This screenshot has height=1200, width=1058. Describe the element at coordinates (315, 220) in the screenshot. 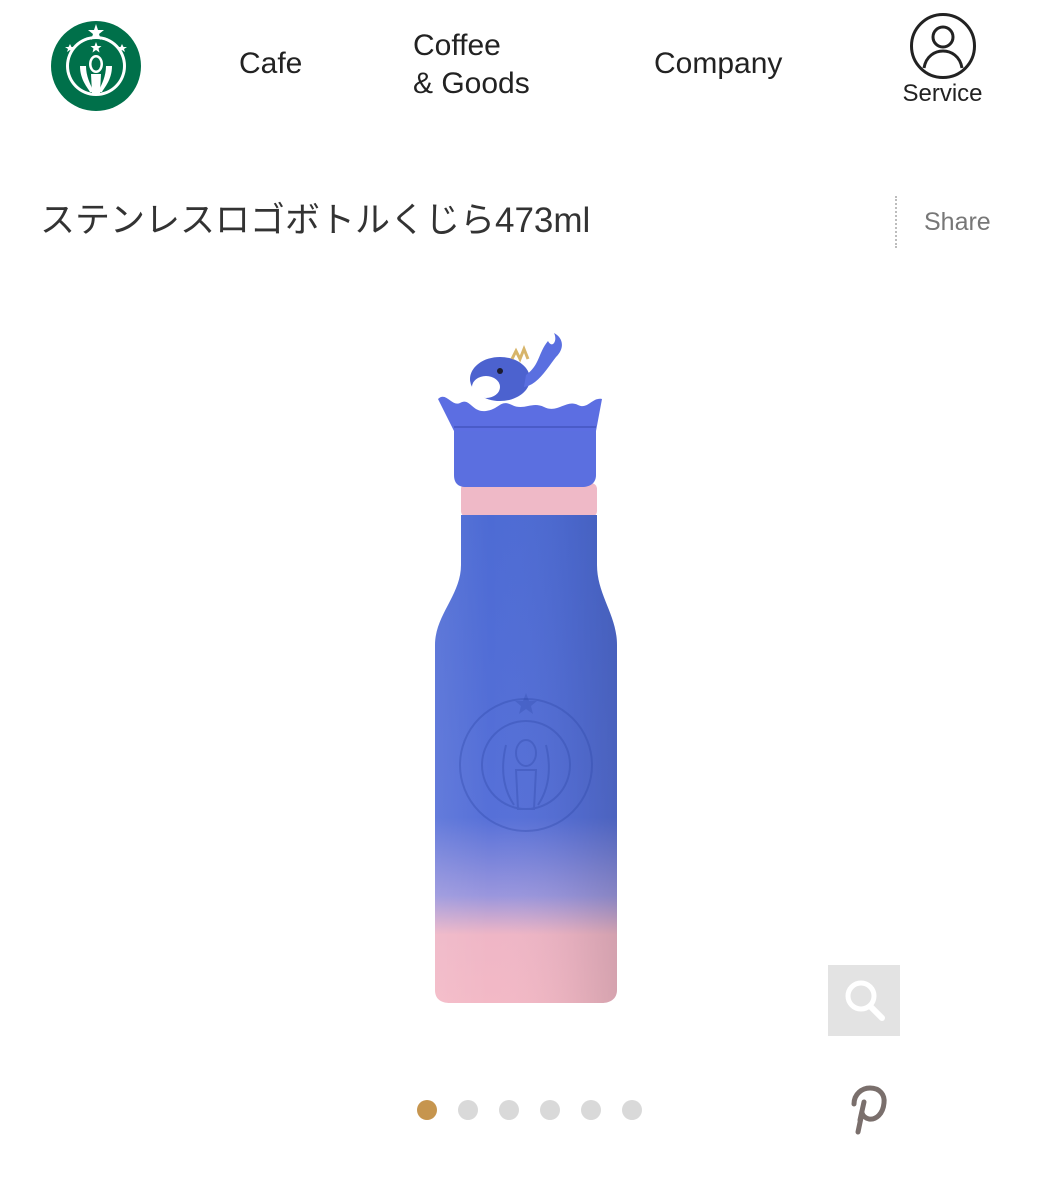

I see `product-title: ステンレスロゴボトルくじら473ml` at that location.